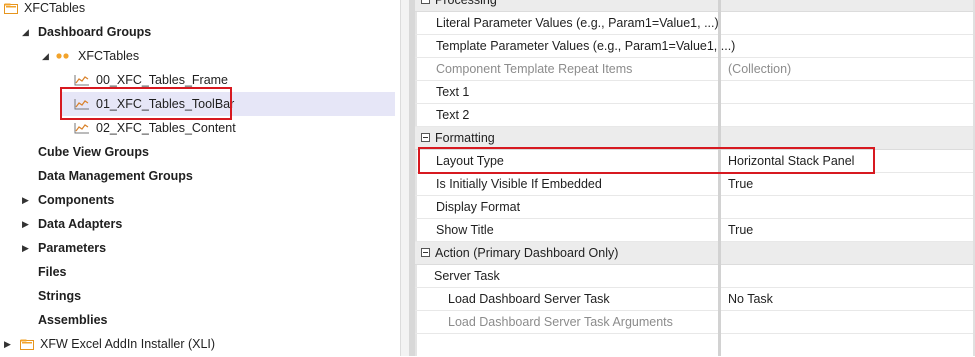  What do you see at coordinates (760, 69) in the screenshot?
I see `prop-value: (Collection)` at bounding box center [760, 69].